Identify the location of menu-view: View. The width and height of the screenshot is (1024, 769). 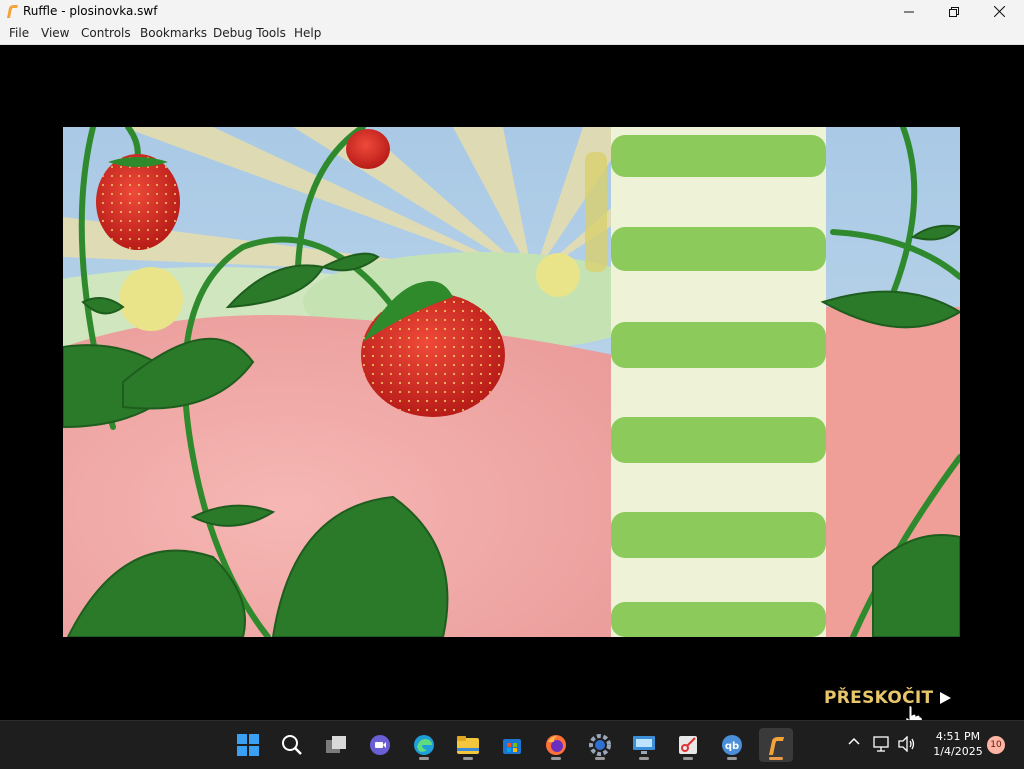
(55, 33).